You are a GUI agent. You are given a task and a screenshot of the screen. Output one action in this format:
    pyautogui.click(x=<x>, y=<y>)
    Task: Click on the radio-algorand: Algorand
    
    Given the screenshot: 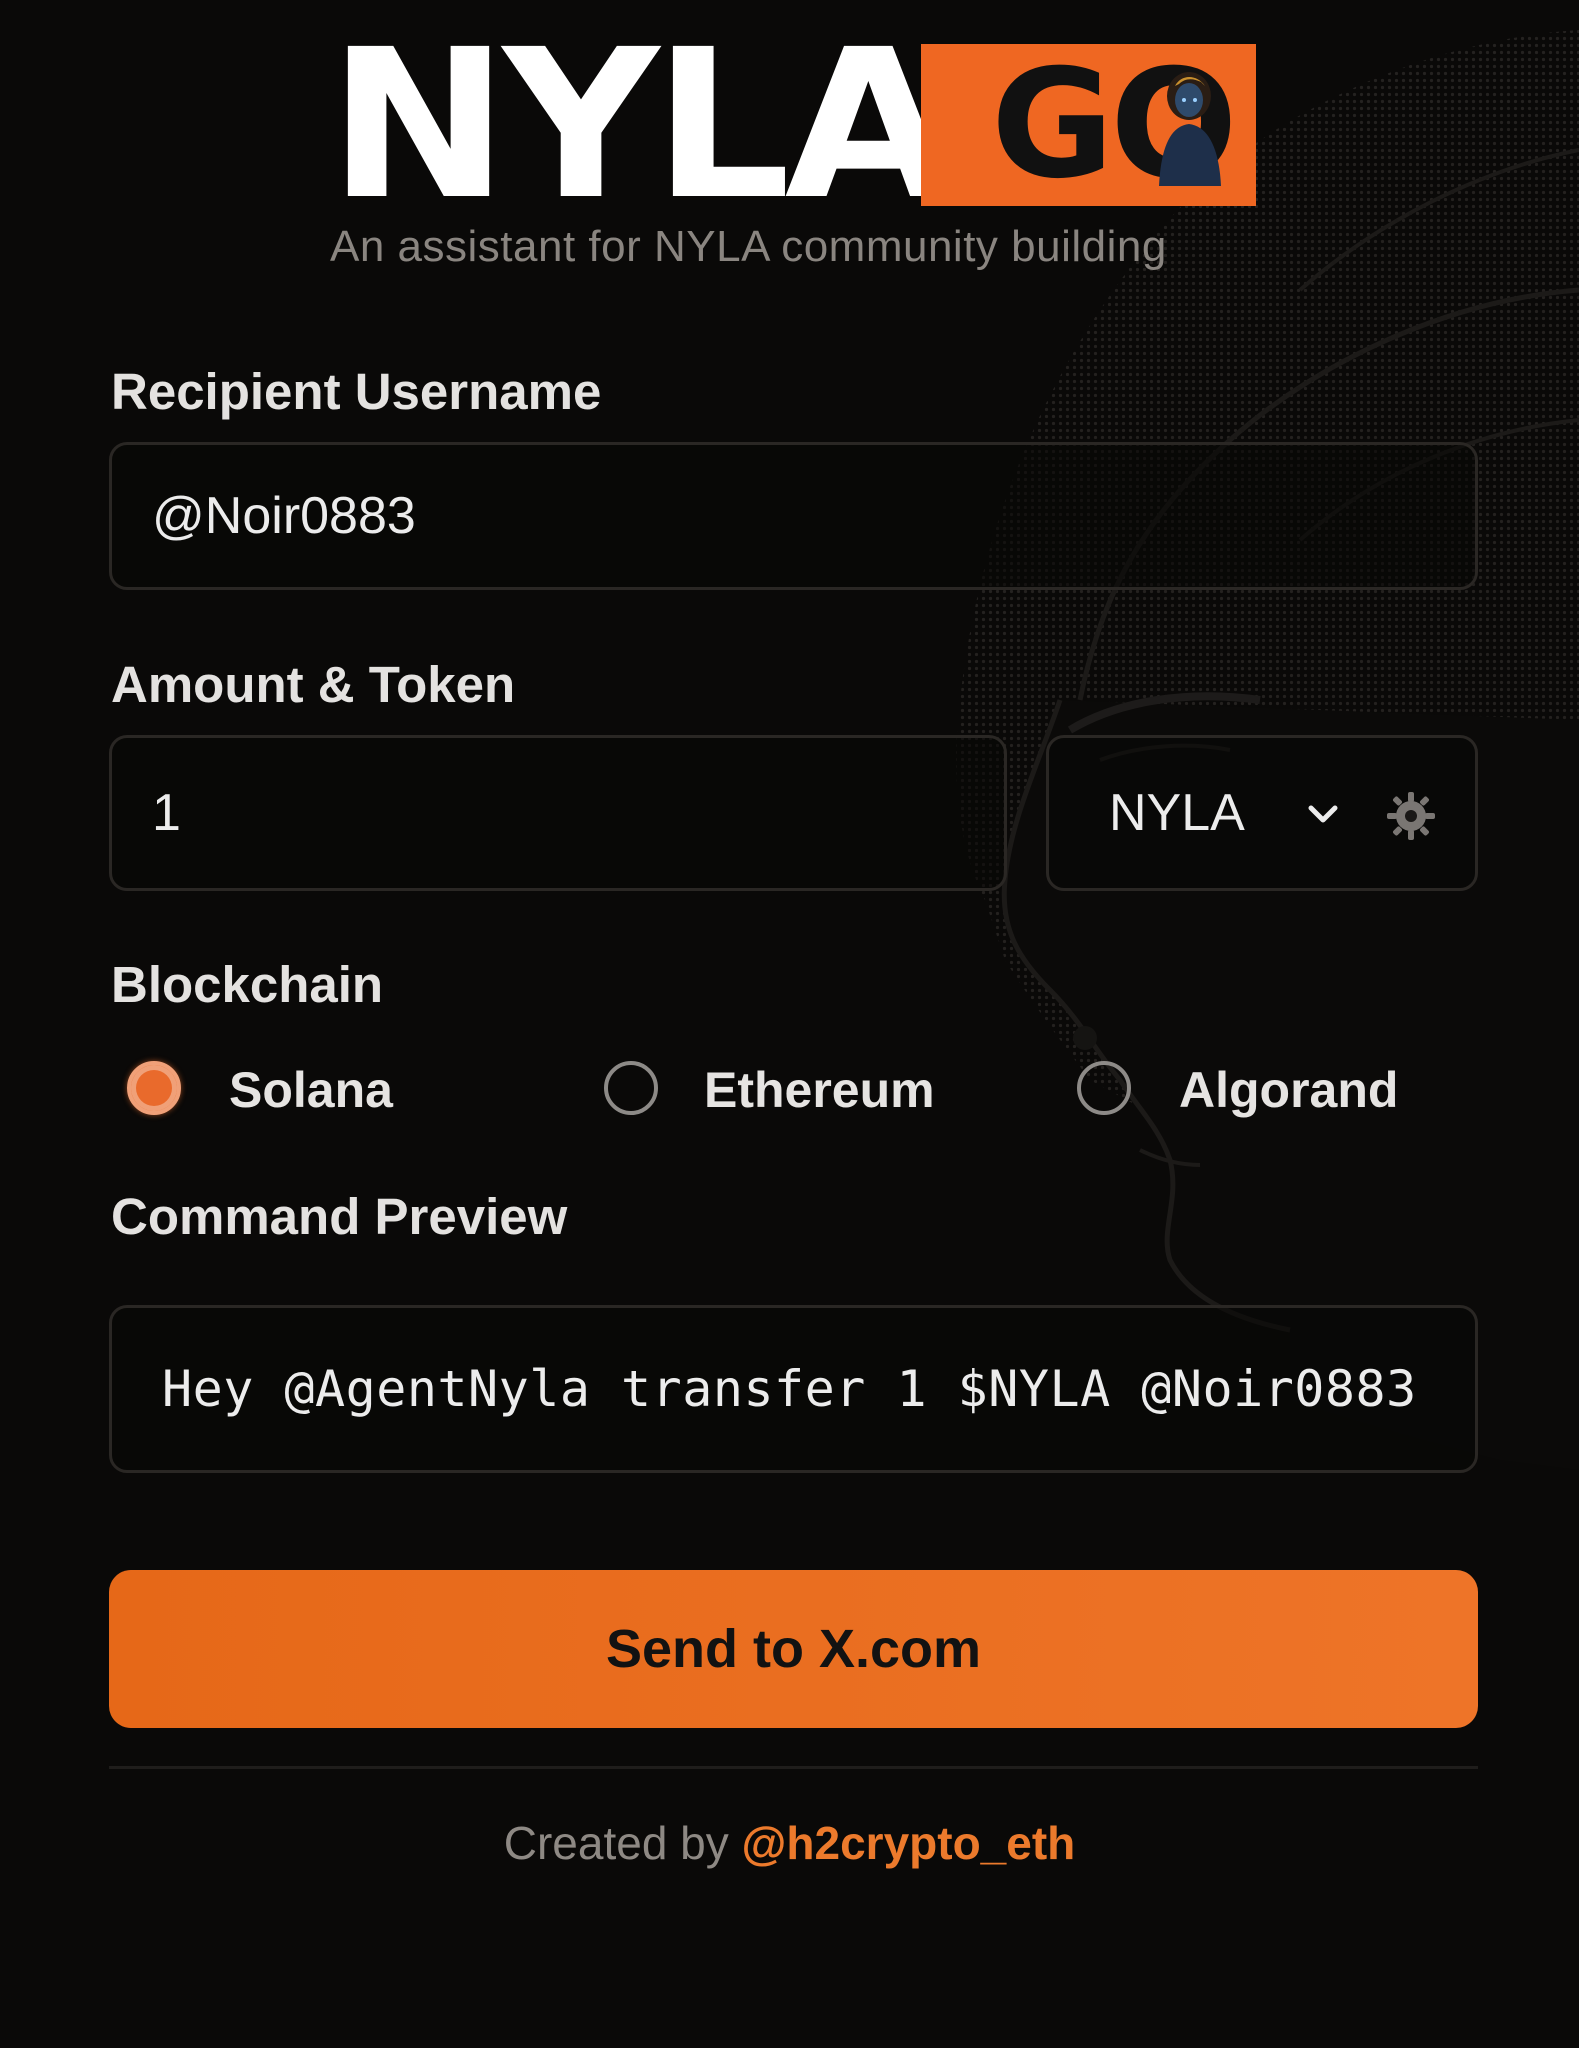 What is the action you would take?
    pyautogui.click(x=1267, y=1090)
    